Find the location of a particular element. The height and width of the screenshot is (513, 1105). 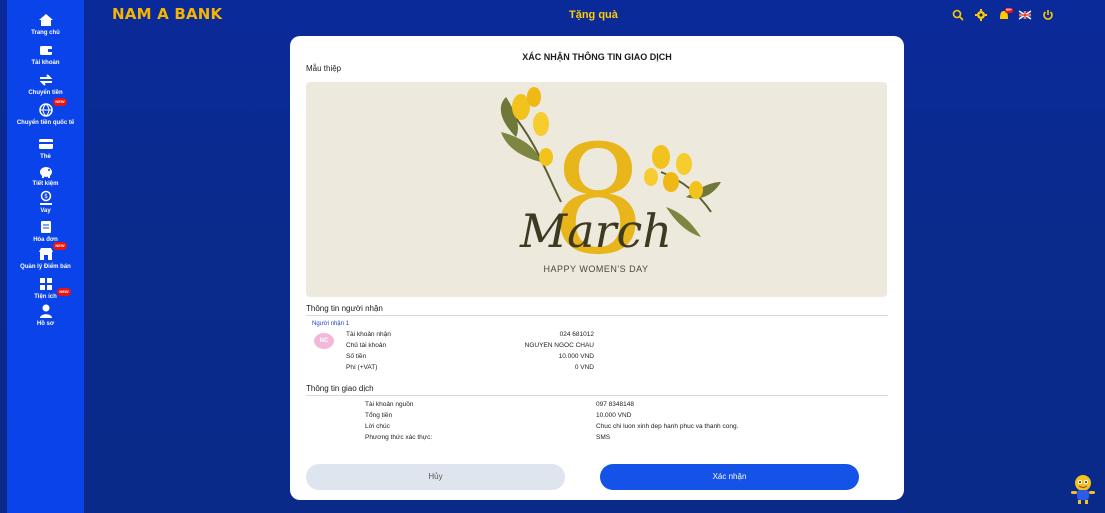

bank-logo: NAM A BANK is located at coordinates (167, 14).